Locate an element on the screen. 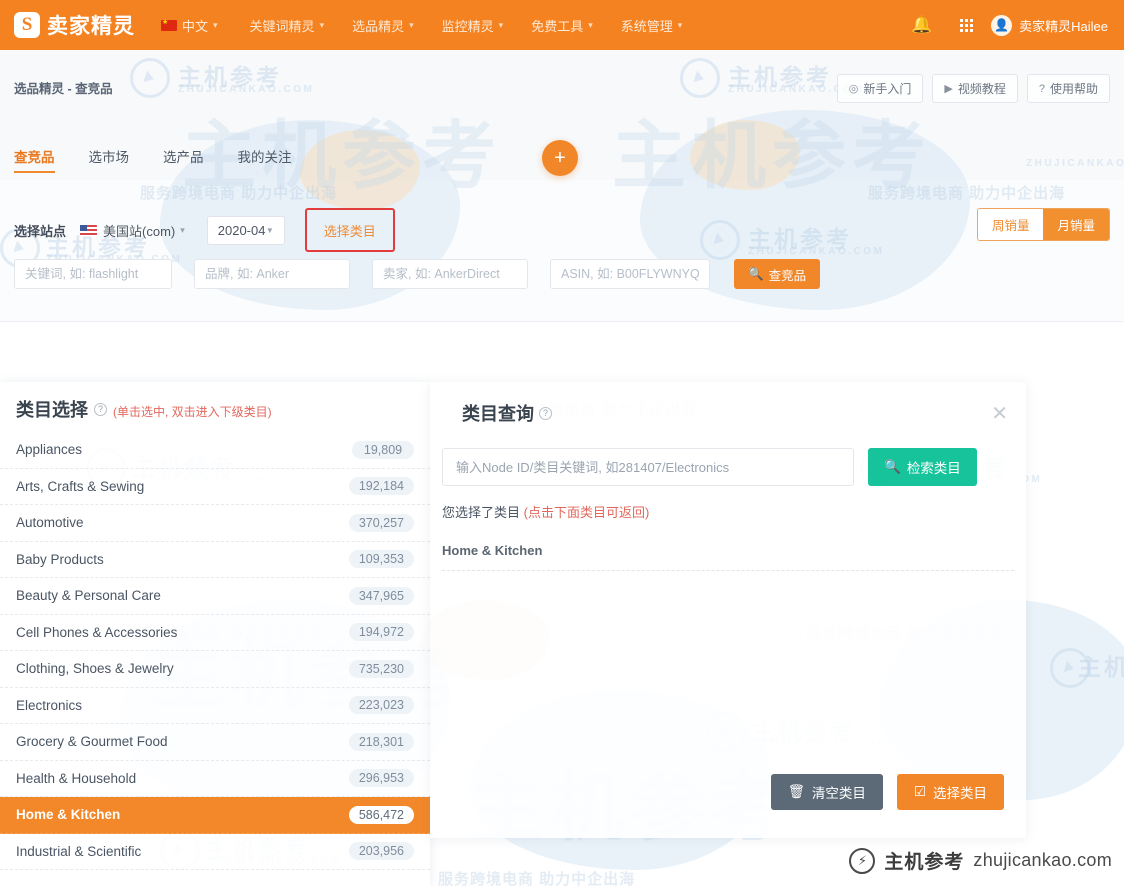  search-icon: 🔍 is located at coordinates (892, 466).